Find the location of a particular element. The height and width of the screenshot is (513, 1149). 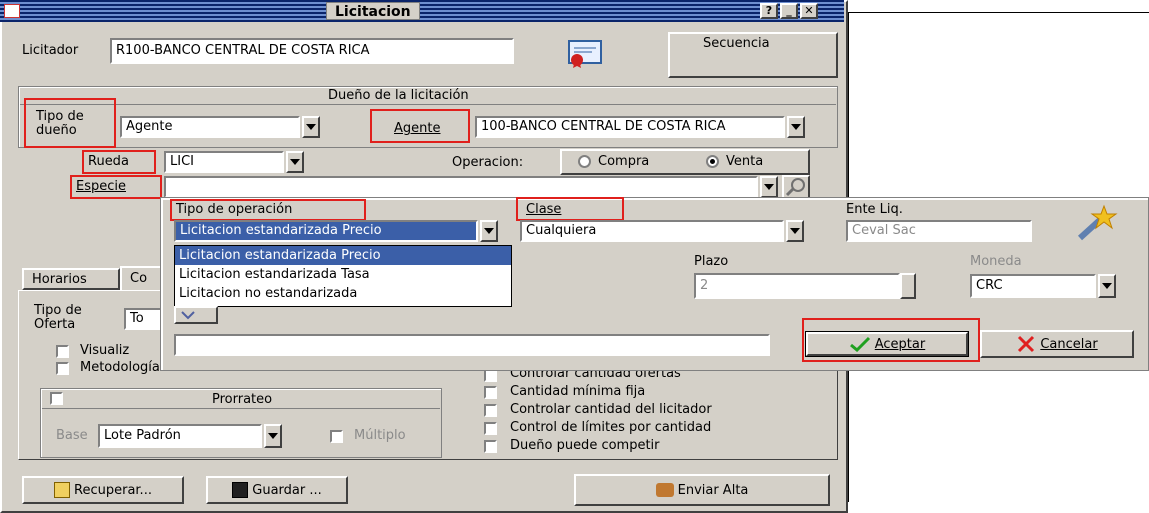

compra-radio is located at coordinates (584, 161).